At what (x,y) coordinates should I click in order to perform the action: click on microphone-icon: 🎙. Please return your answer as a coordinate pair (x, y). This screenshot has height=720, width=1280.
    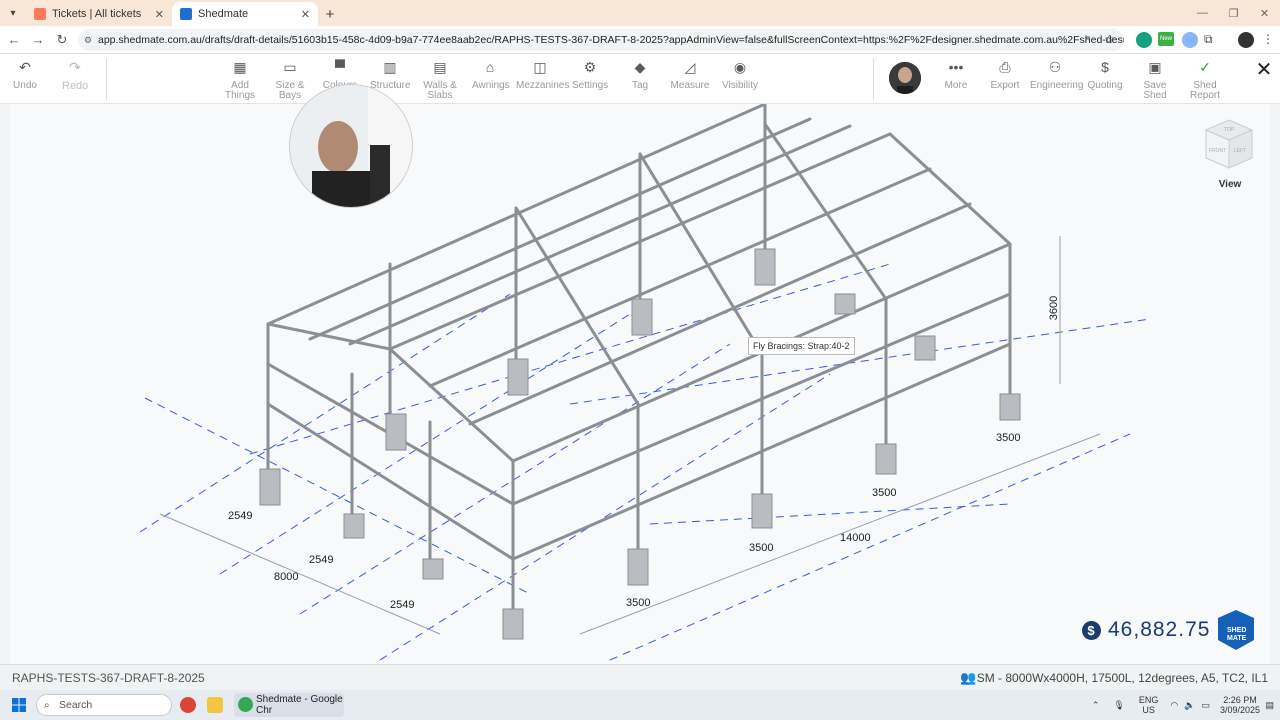
    Looking at the image, I should click on (1118, 705).